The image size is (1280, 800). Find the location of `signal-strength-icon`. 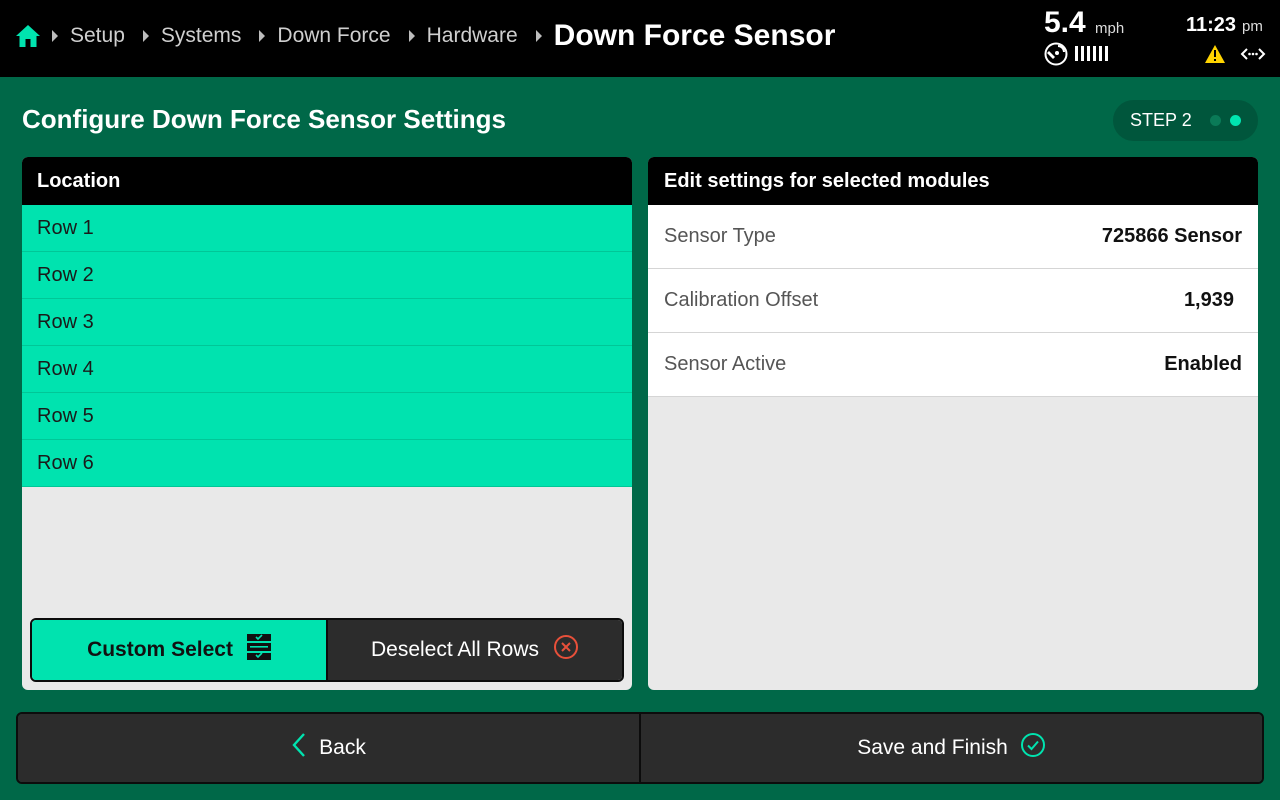

signal-strength-icon is located at coordinates (1091, 53).